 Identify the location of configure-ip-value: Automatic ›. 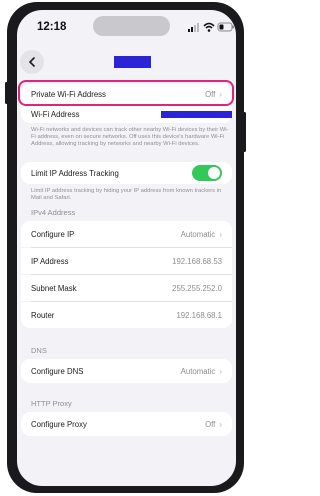
(201, 234).